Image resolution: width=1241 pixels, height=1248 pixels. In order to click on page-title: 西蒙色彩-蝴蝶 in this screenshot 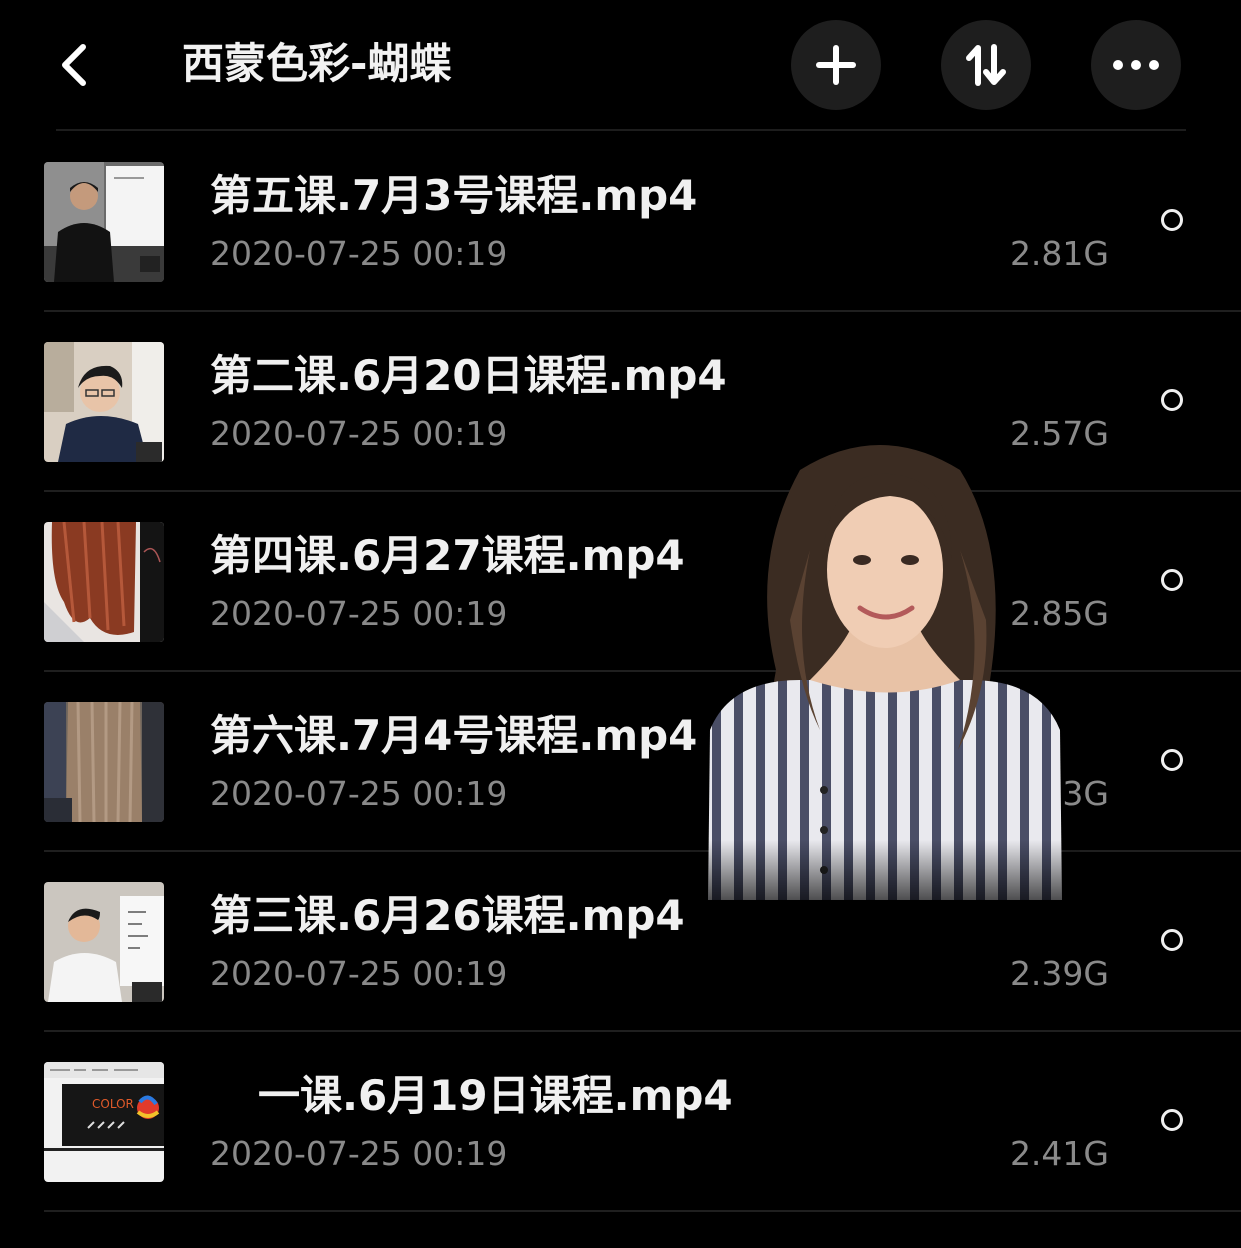, I will do `click(317, 63)`.